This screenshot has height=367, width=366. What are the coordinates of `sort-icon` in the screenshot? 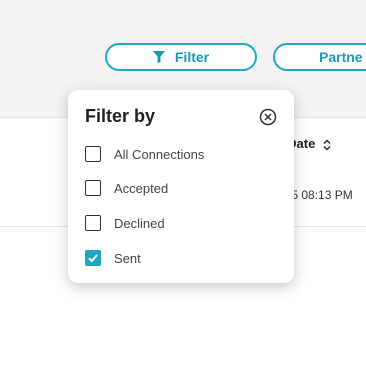 It's located at (327, 145).